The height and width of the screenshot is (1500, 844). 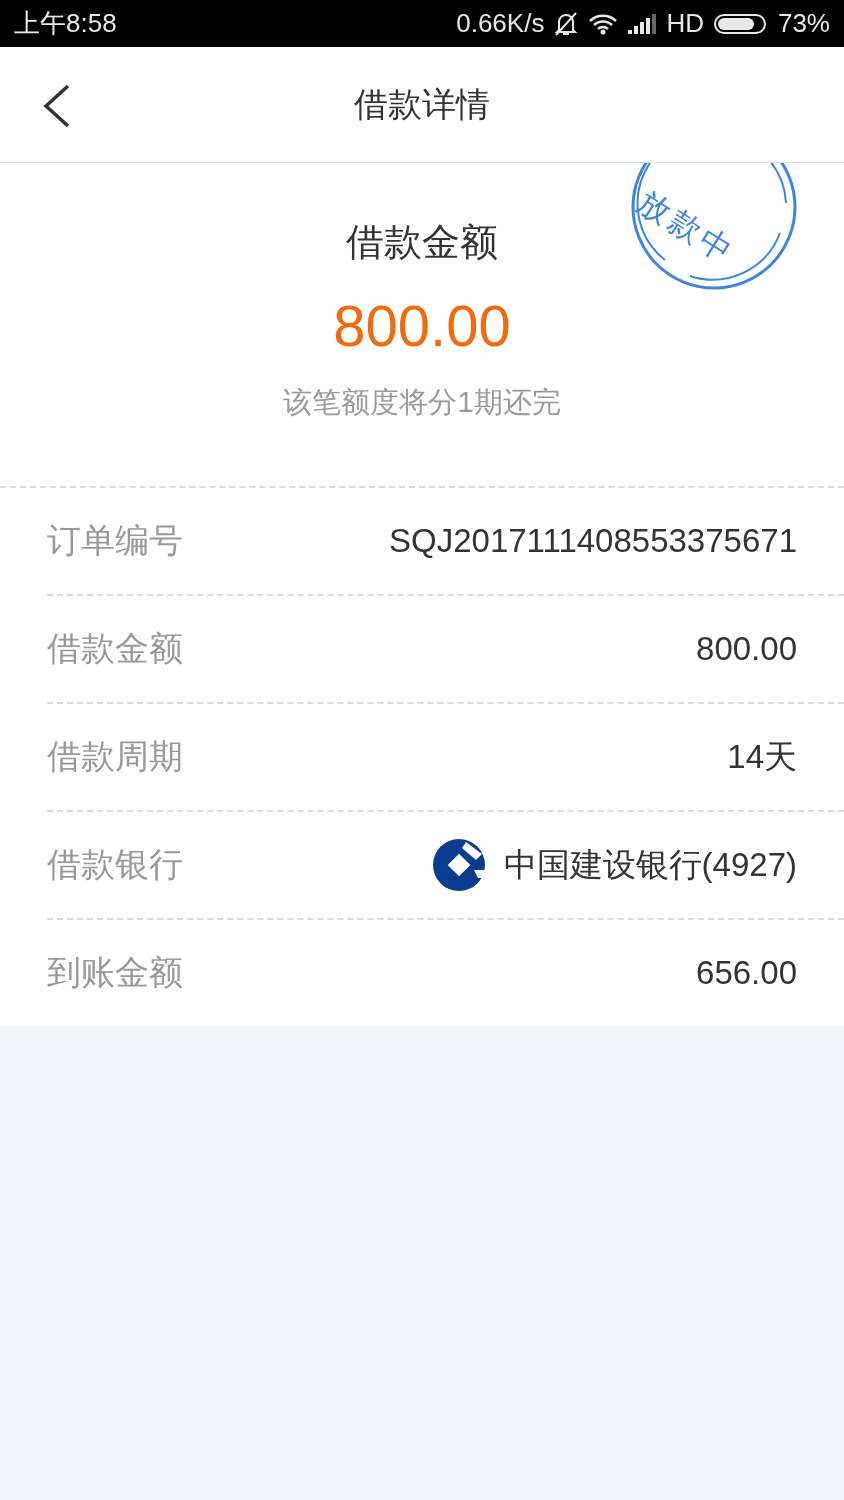 What do you see at coordinates (115, 756) in the screenshot?
I see `row-label: 借款周期` at bounding box center [115, 756].